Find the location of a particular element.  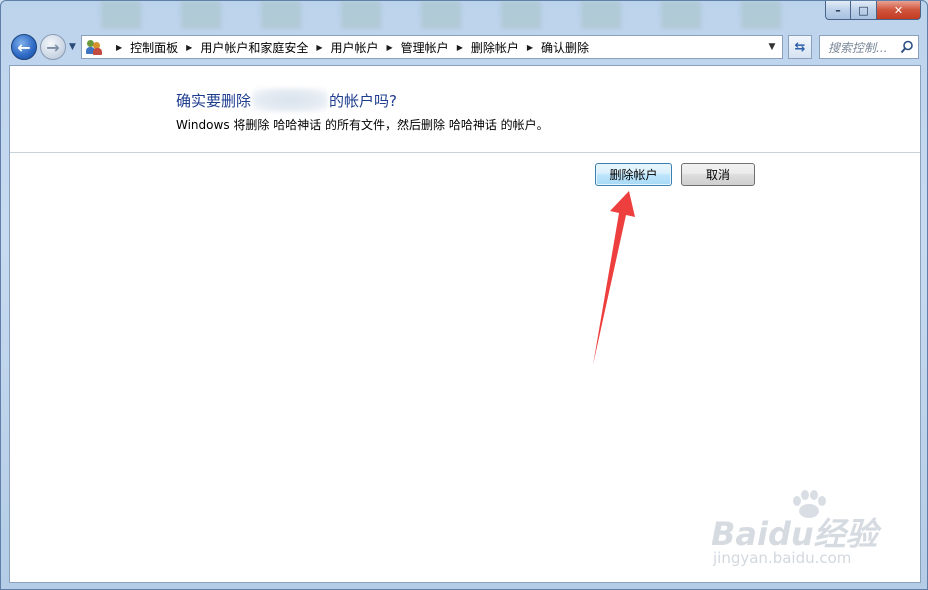

users-icon is located at coordinates (94, 47).